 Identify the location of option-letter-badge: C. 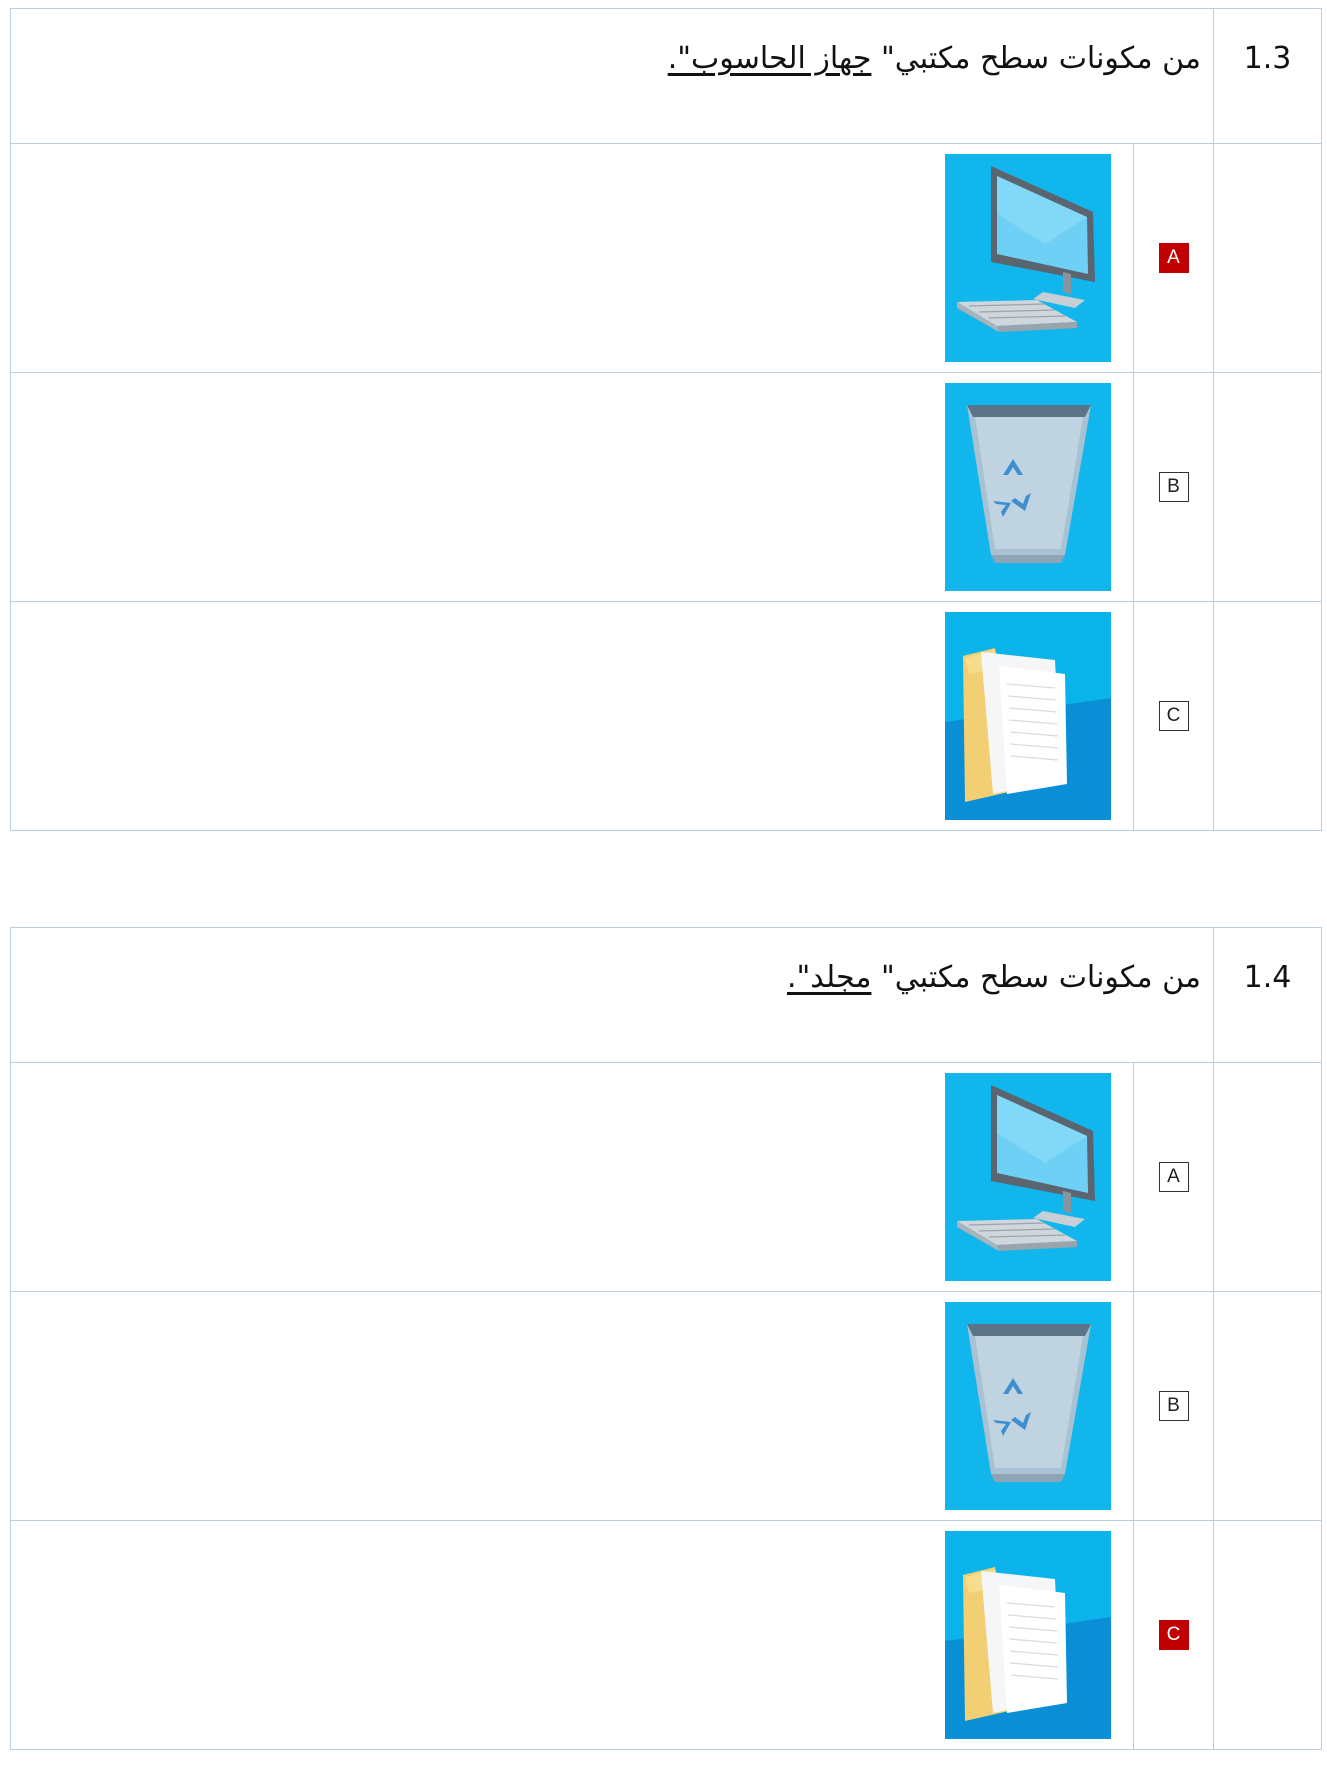
(1173, 716).